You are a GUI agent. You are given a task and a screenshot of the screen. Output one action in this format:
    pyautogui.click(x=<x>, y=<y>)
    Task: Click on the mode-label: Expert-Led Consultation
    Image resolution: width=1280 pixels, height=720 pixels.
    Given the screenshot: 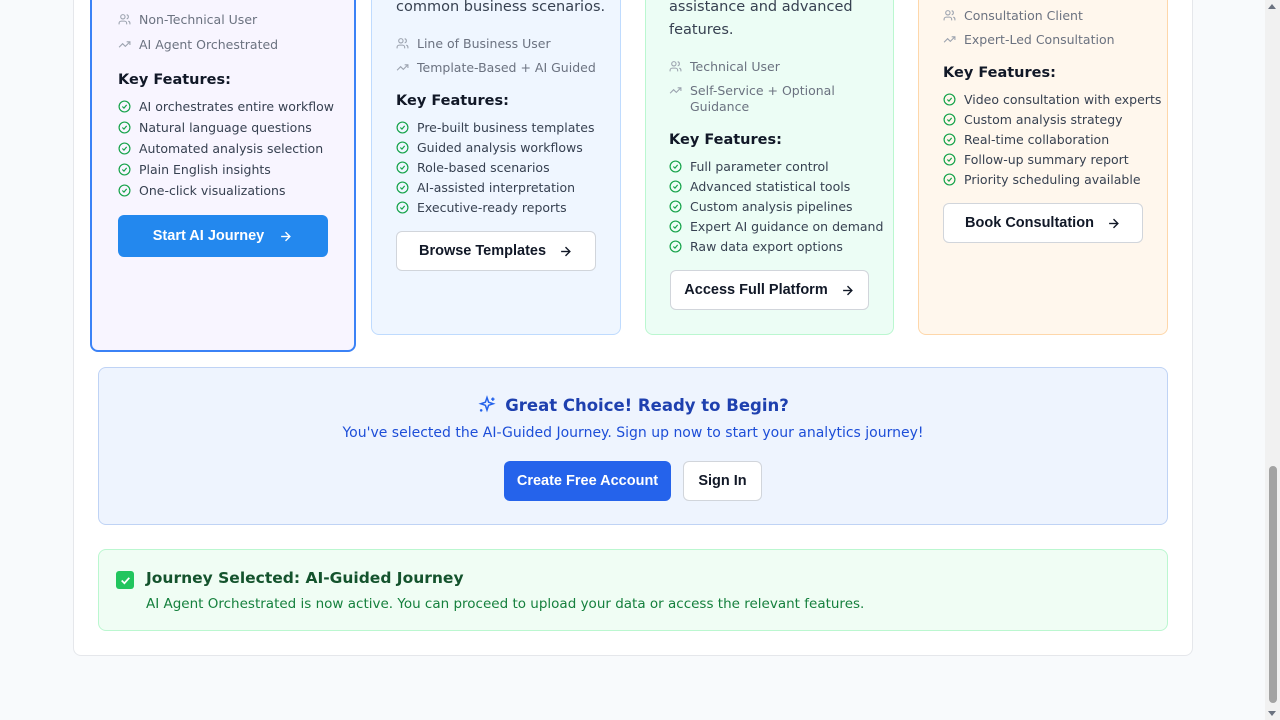 What is the action you would take?
    pyautogui.click(x=1039, y=39)
    